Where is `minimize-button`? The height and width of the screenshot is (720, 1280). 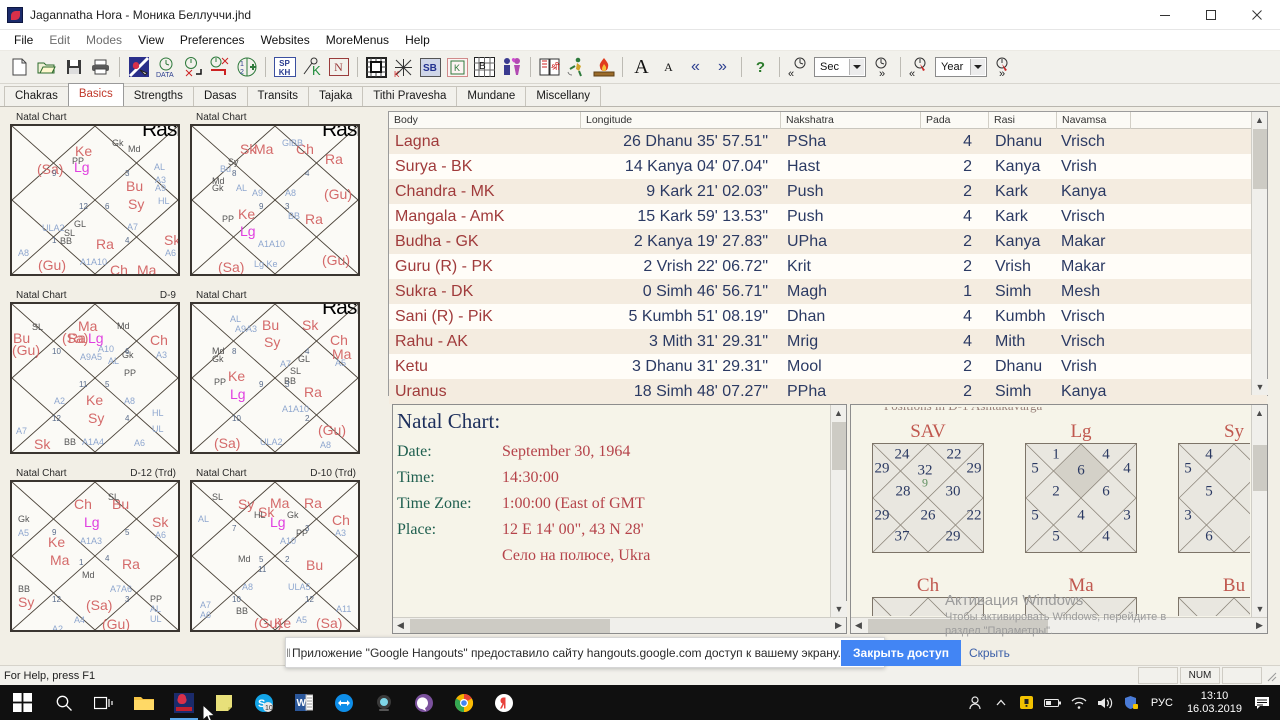 minimize-button is located at coordinates (1165, 15).